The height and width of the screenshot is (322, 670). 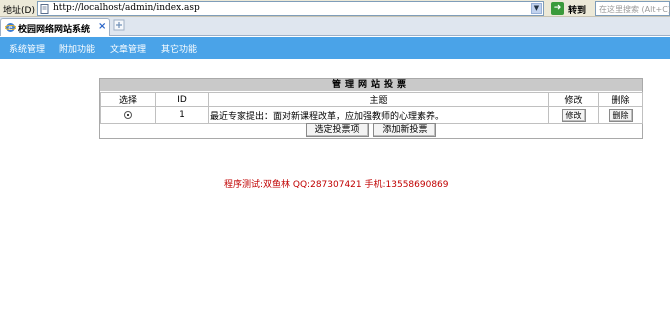 I want to click on address-input: http://localhost/admin/index.asp ▼, so click(x=290, y=8).